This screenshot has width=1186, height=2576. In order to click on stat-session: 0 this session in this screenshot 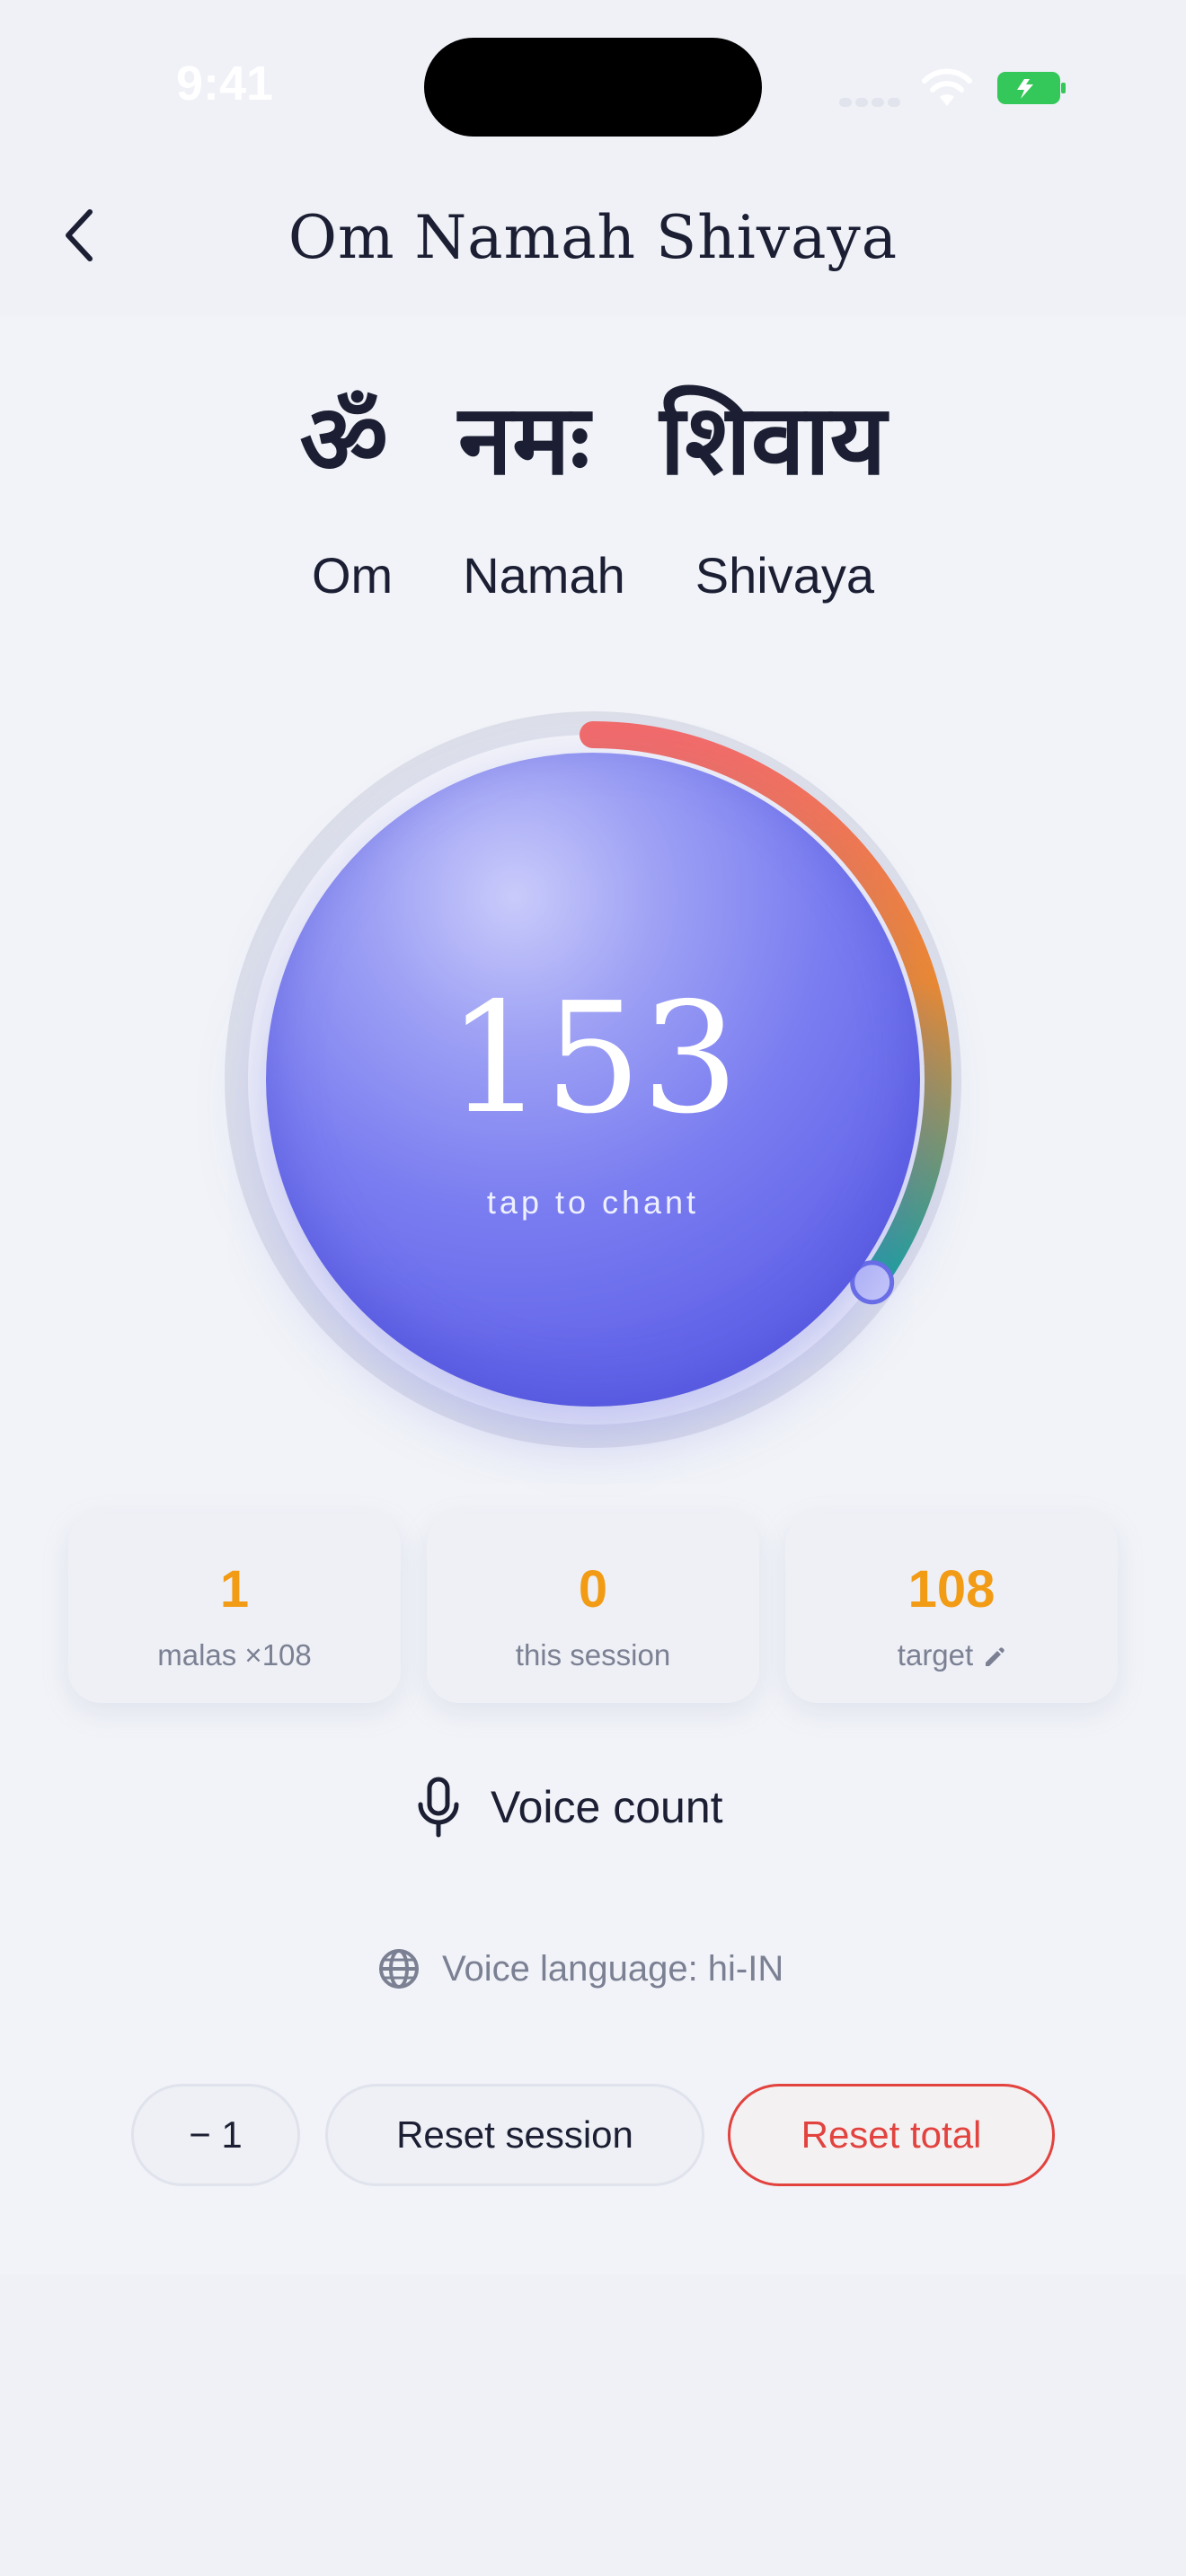, I will do `click(593, 1608)`.